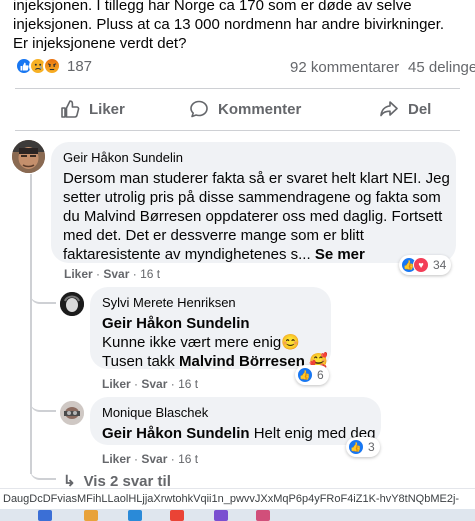 This screenshot has width=475, height=521. Describe the element at coordinates (421, 265) in the screenshot. I see `love-reaction-icon: ♥` at that location.